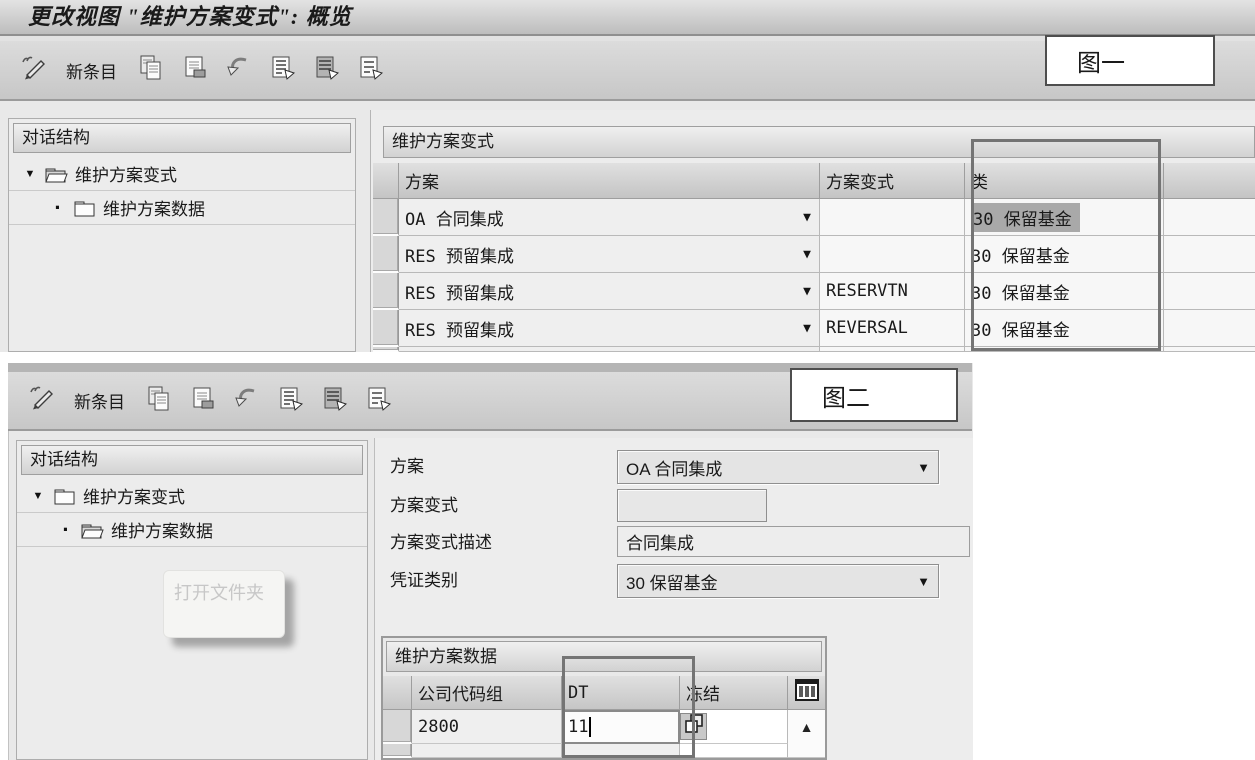  I want to click on figure2-label: 图二, so click(846, 398).